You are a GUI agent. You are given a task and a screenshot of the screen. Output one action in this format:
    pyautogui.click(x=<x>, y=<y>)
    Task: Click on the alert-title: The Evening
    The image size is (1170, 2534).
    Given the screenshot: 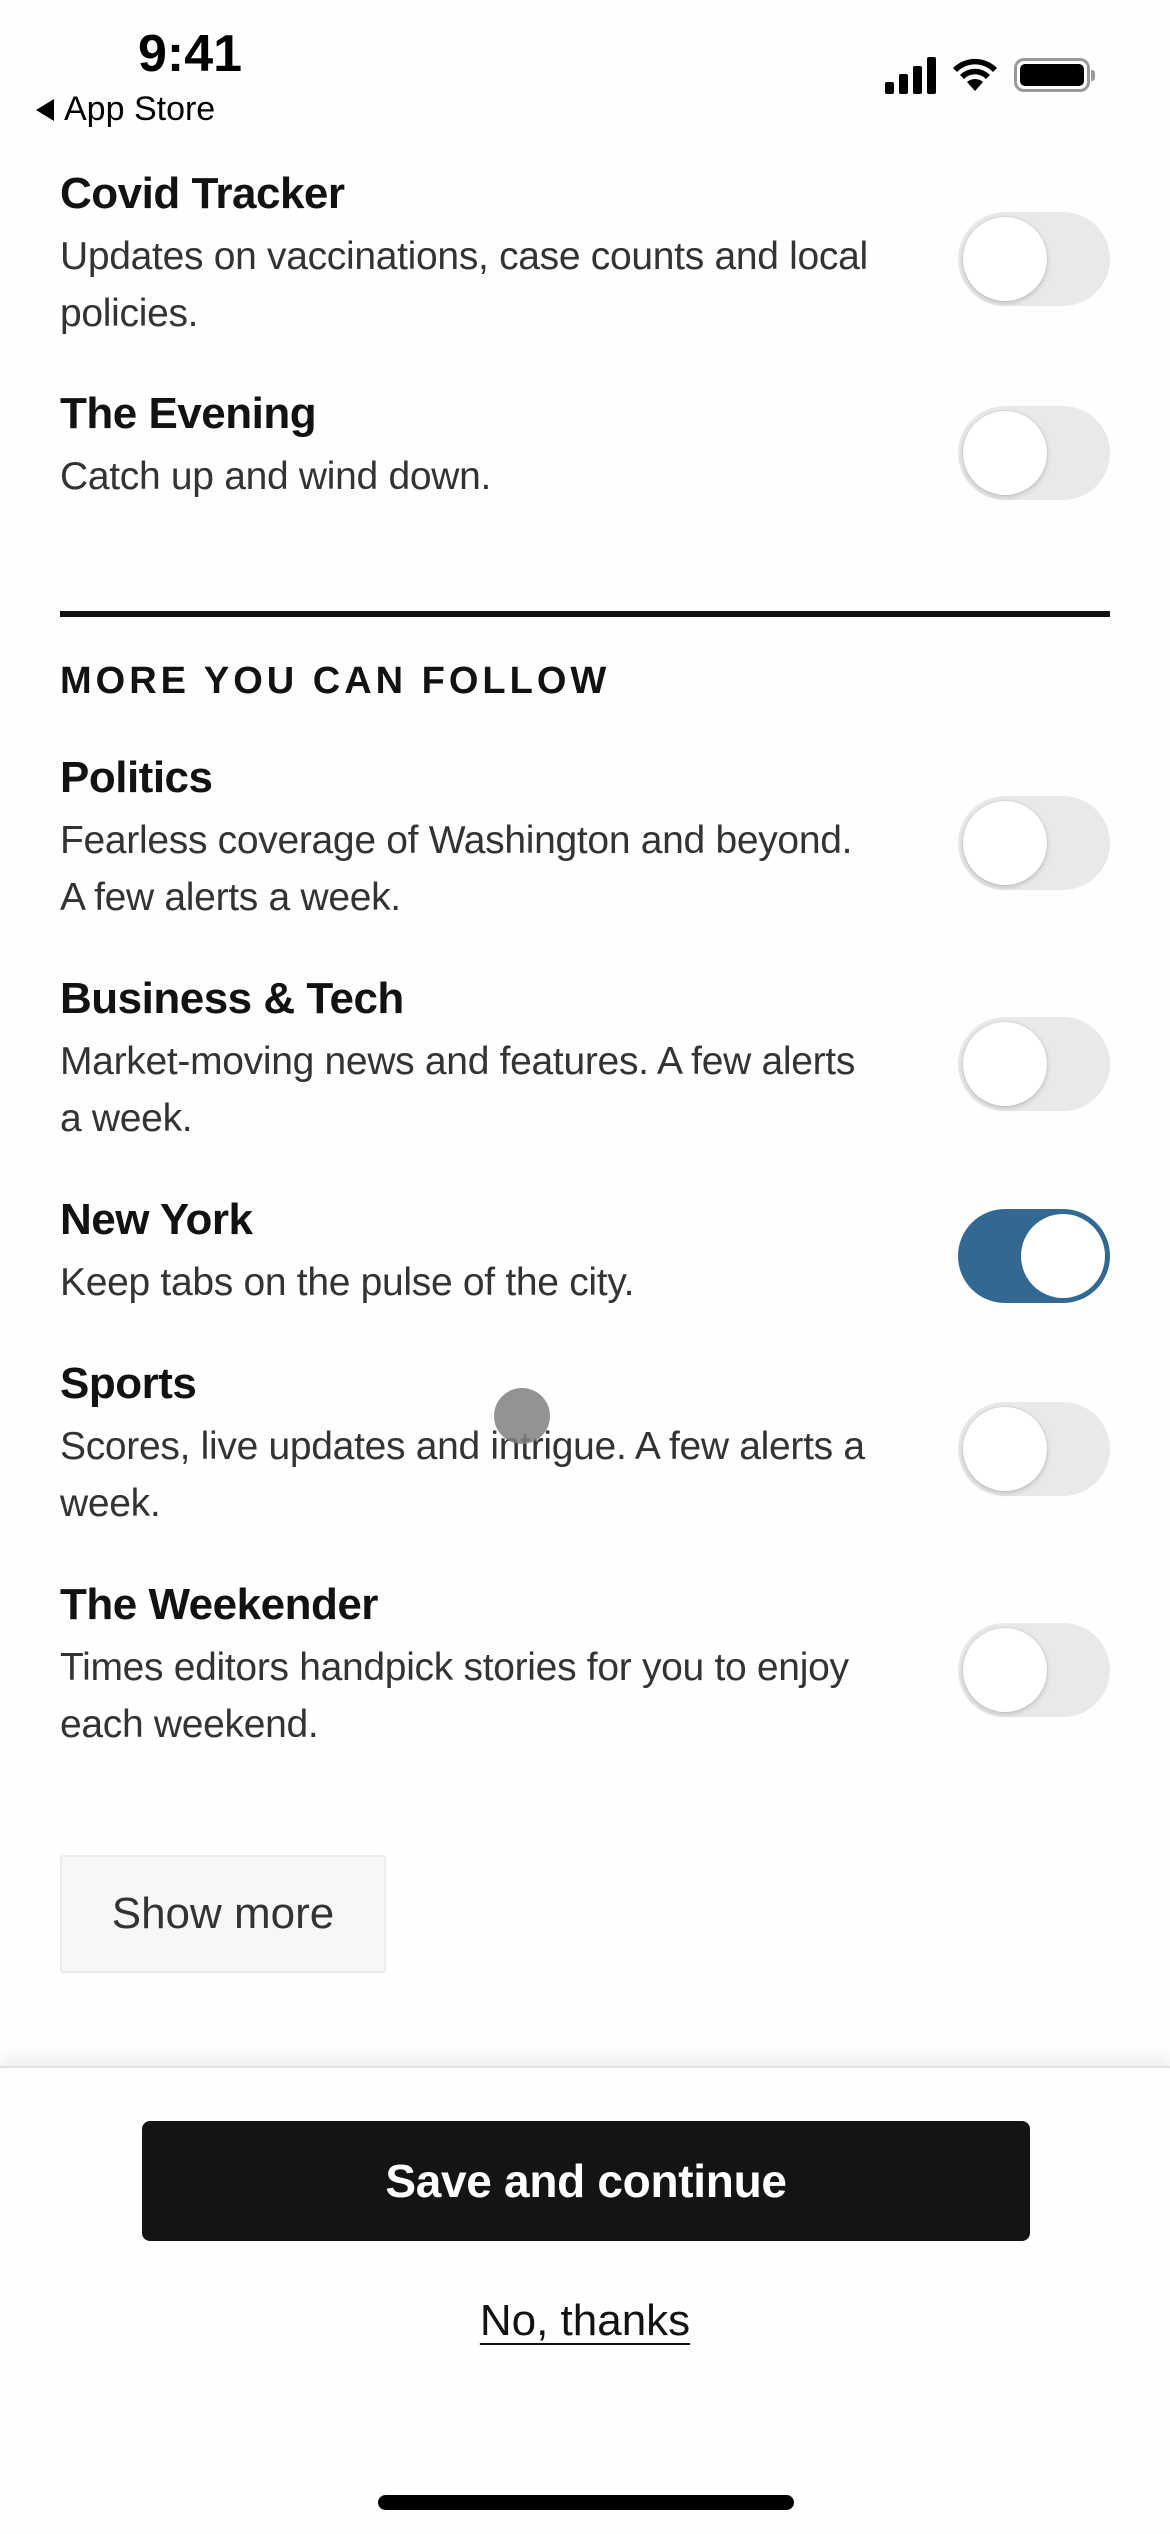 What is the action you would take?
    pyautogui.click(x=188, y=413)
    